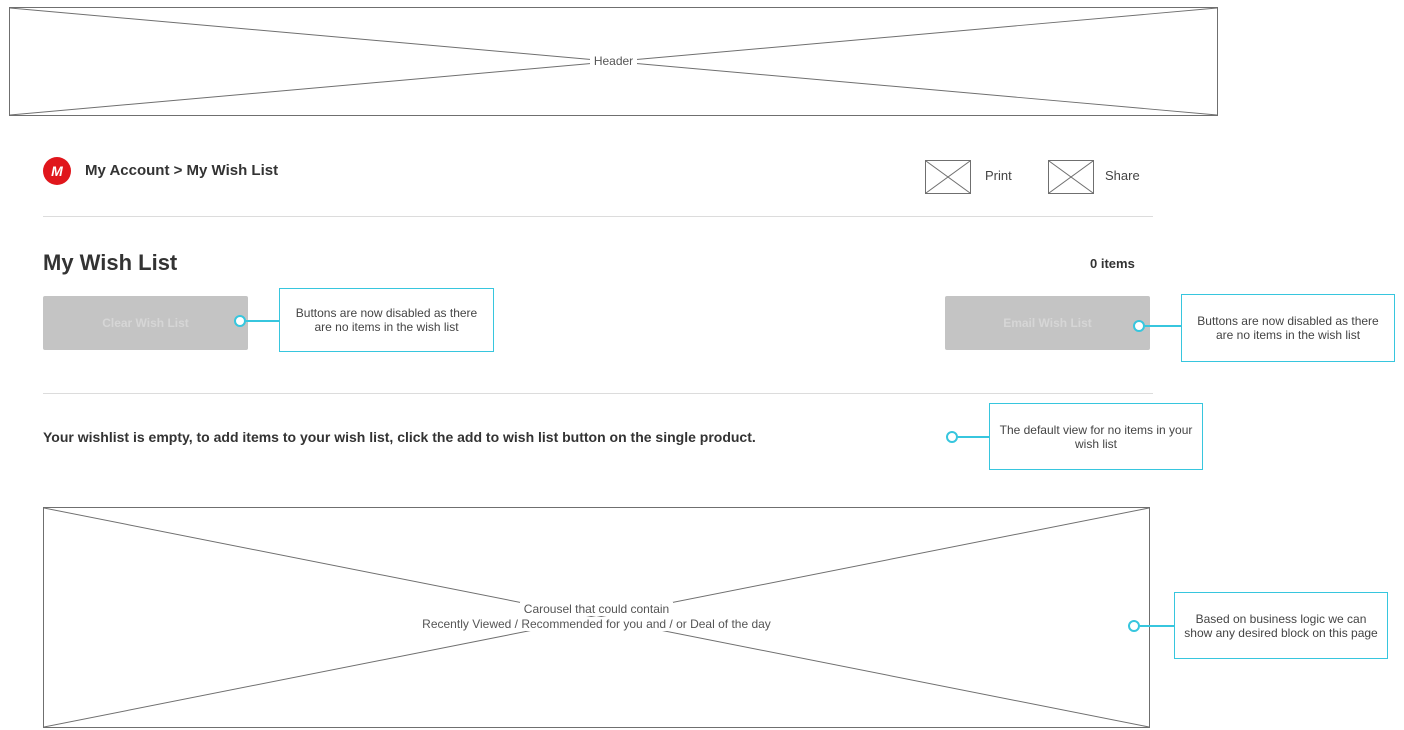  What do you see at coordinates (110, 262) in the screenshot?
I see `page-title: My Wish List` at bounding box center [110, 262].